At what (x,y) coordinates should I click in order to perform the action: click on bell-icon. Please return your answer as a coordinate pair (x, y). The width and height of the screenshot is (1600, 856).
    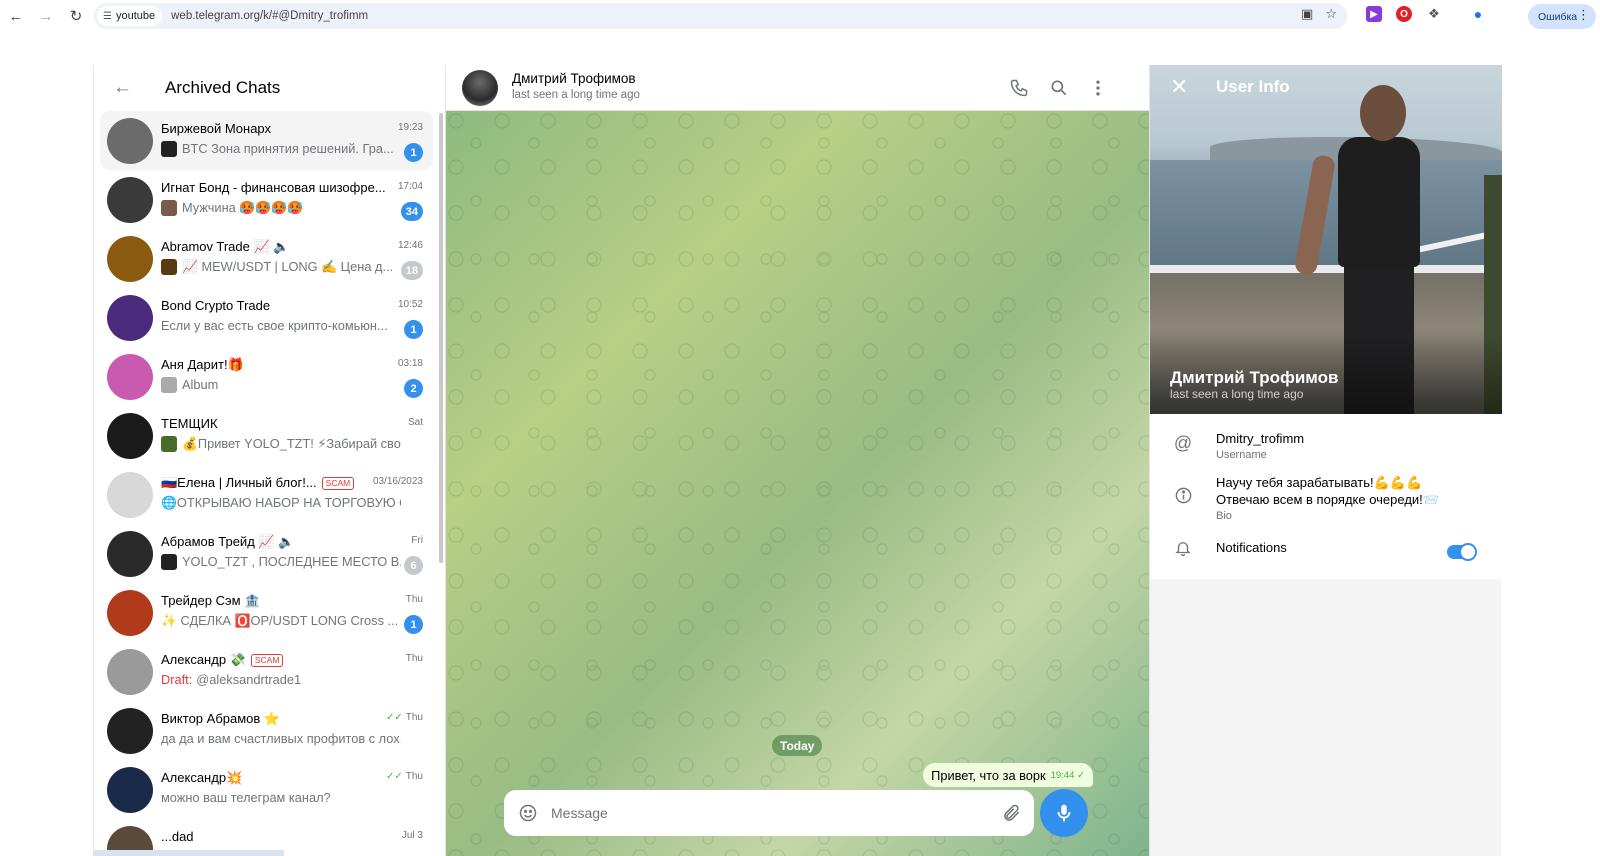
    Looking at the image, I should click on (1183, 548).